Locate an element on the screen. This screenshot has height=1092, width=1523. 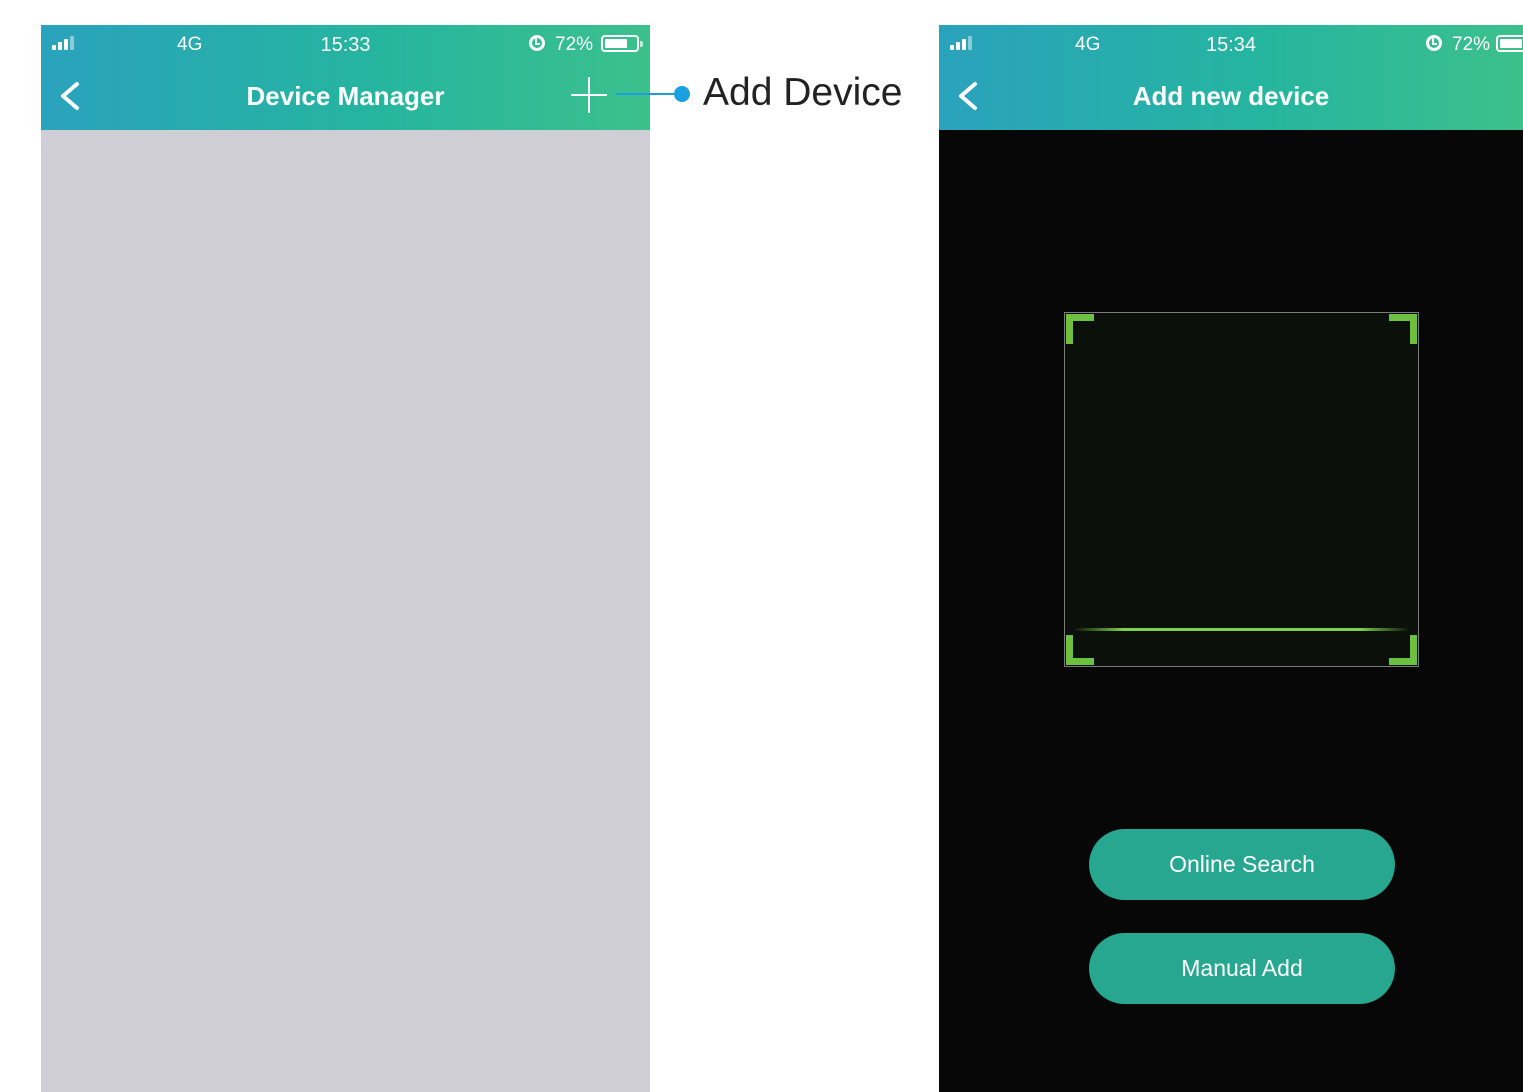
scan-corner-top-left is located at coordinates (1080, 329).